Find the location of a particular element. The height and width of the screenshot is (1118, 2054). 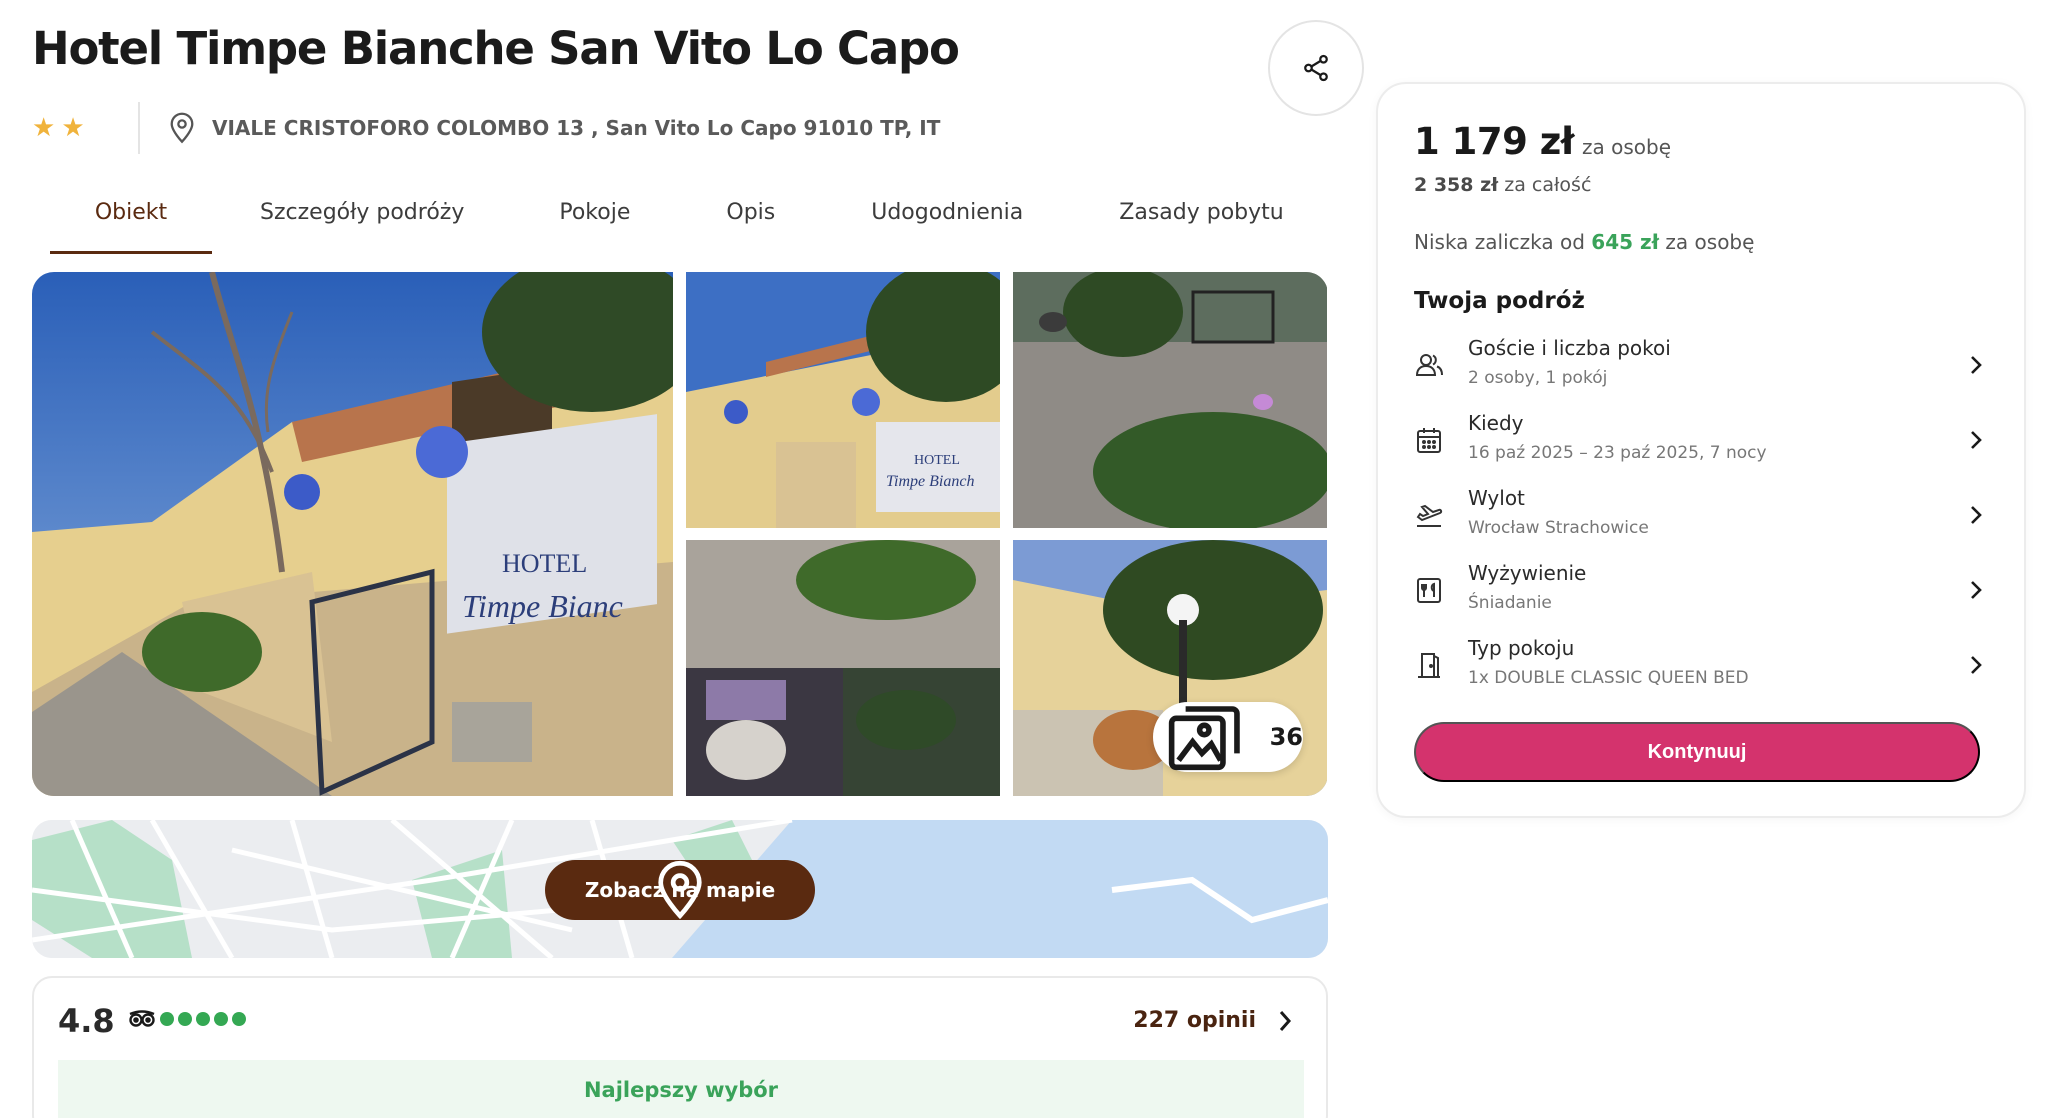

calendar-icon is located at coordinates (1429, 440).